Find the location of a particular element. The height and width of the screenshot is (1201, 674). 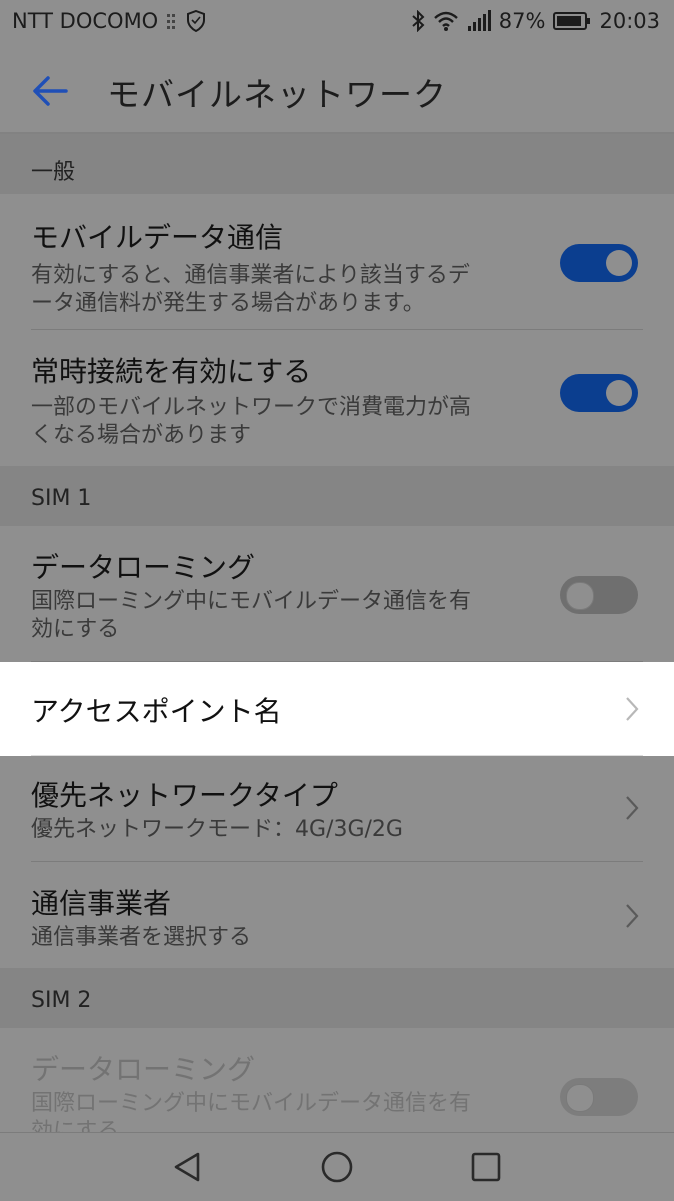

home-circle-icon is located at coordinates (337, 1167).